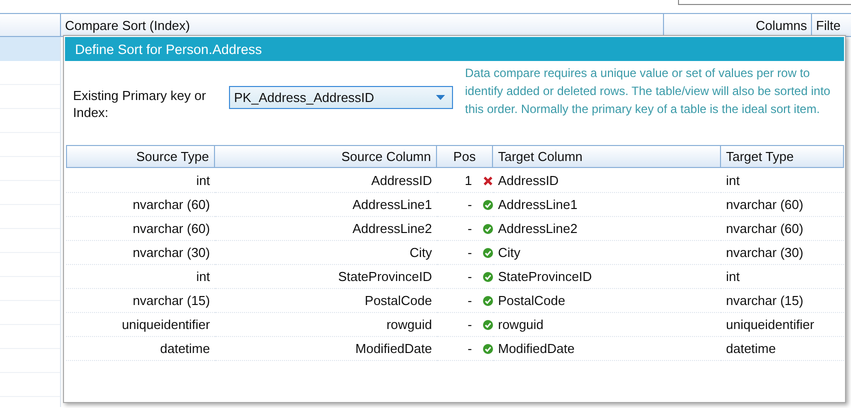 Image resolution: width=851 pixels, height=408 pixels. Describe the element at coordinates (341, 97) in the screenshot. I see `index-dropdown: PK_Address_AddressID` at that location.